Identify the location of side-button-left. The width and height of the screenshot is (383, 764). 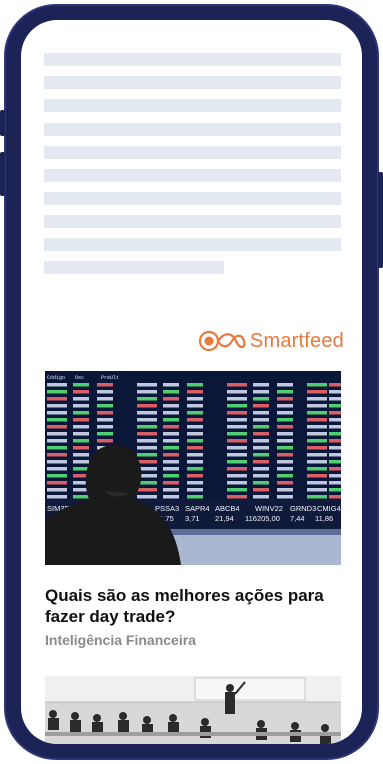
(2, 123).